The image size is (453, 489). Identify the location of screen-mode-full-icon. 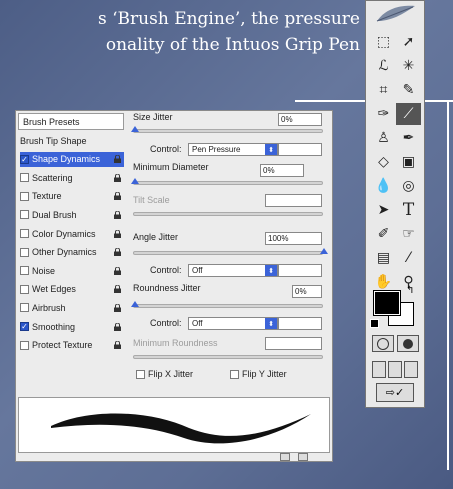
(411, 369).